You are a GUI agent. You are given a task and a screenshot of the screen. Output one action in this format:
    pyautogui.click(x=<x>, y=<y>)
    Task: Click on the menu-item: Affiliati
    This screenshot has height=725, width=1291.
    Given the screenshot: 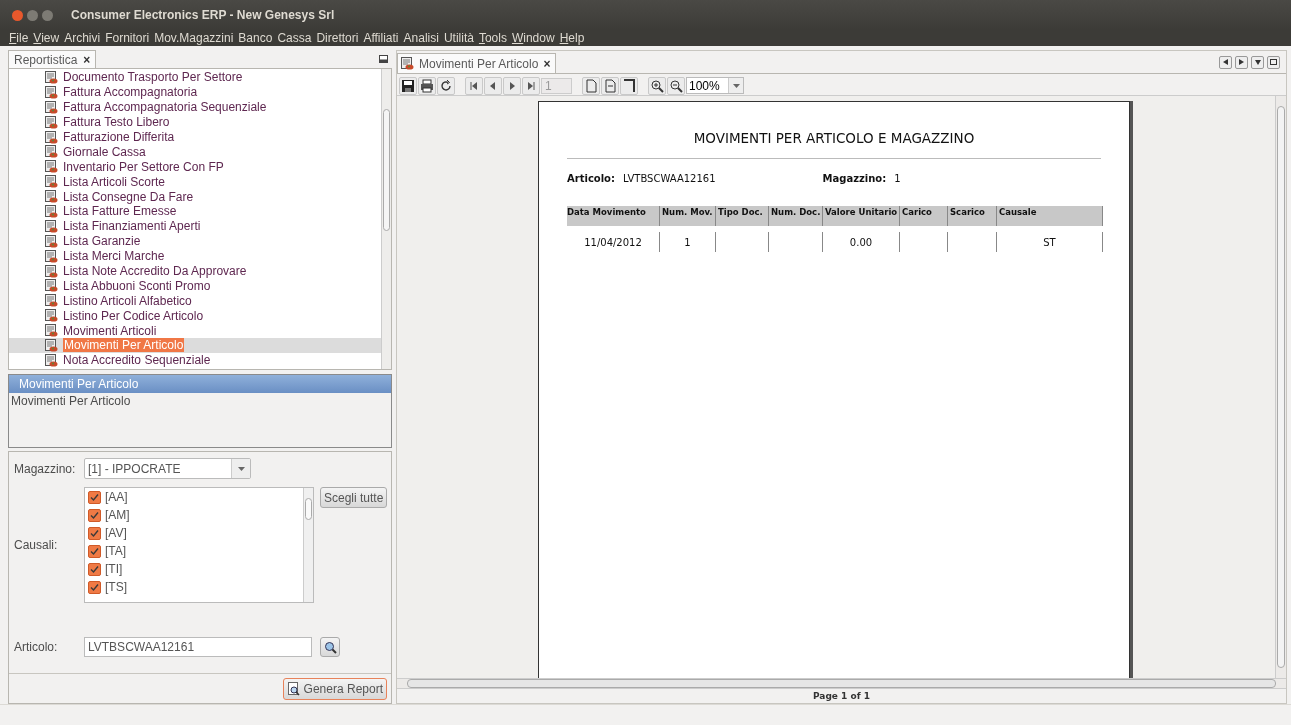 What is the action you would take?
    pyautogui.click(x=381, y=38)
    